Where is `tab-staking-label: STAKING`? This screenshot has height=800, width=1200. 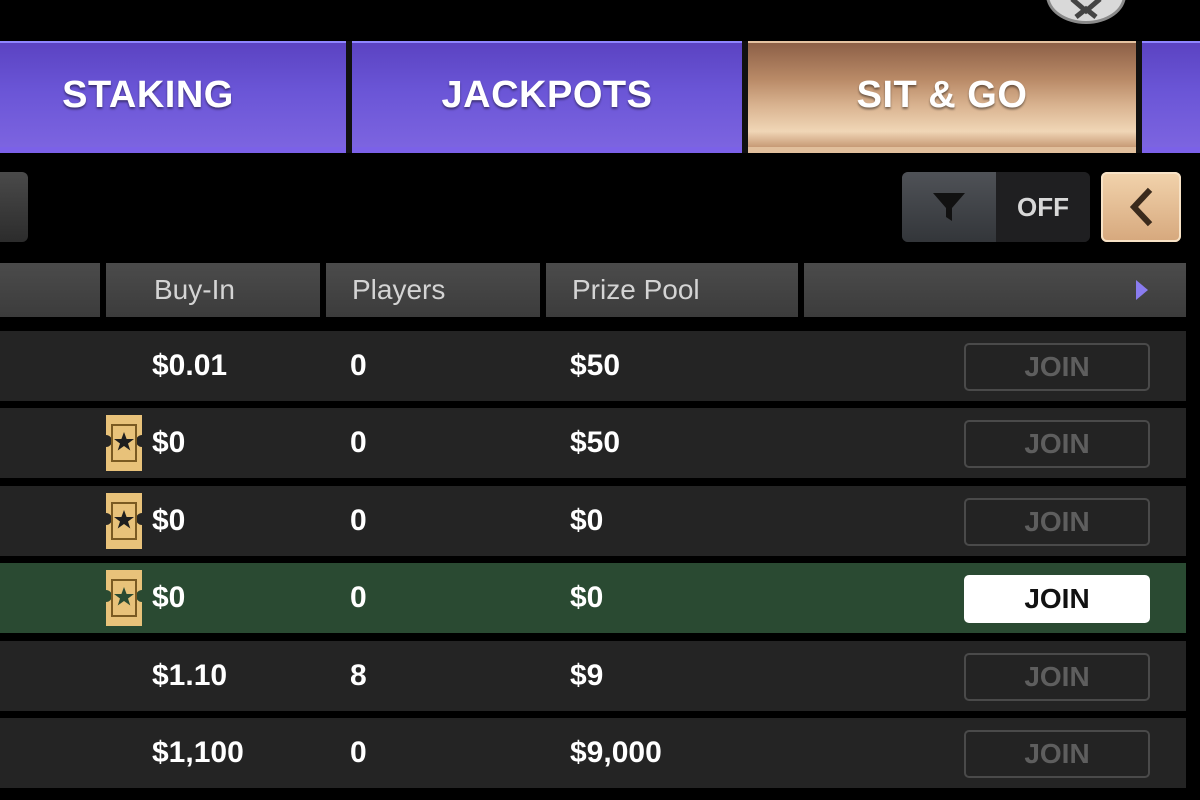 tab-staking-label: STAKING is located at coordinates (148, 94).